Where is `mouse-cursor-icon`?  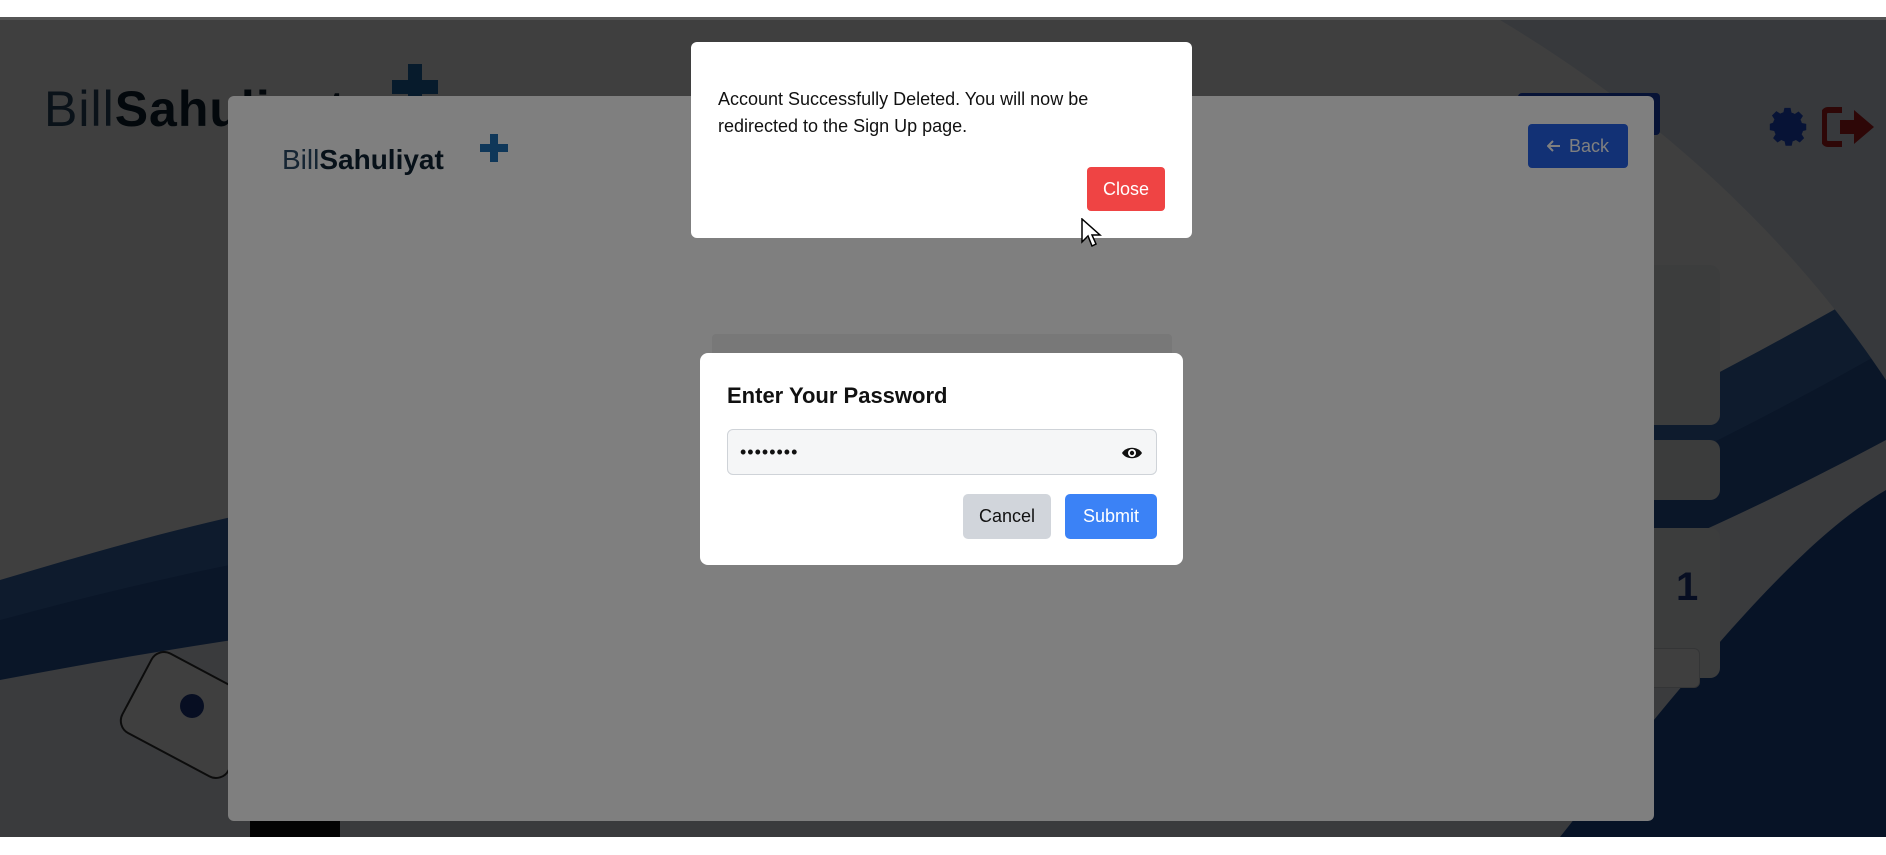 mouse-cursor-icon is located at coordinates (1092, 233).